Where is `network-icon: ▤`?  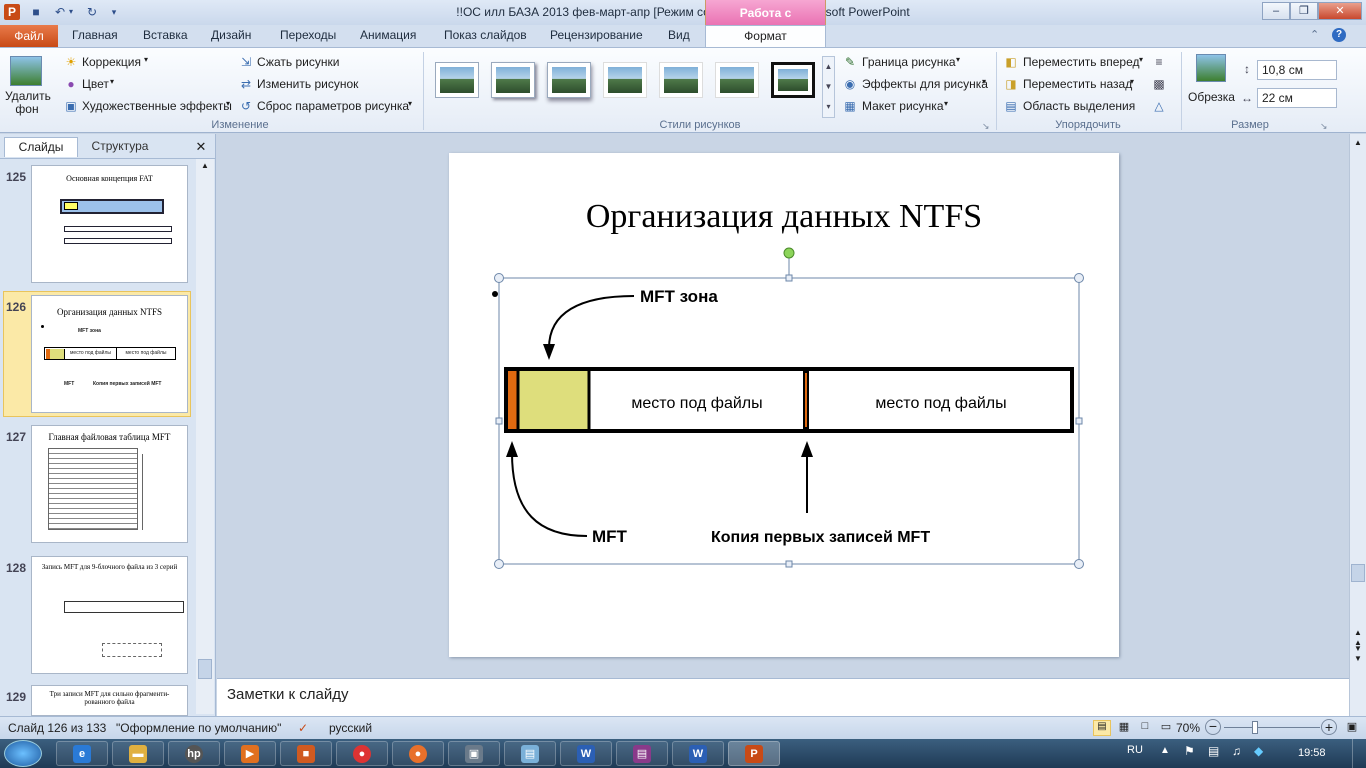 network-icon: ▤ is located at coordinates (1213, 751).